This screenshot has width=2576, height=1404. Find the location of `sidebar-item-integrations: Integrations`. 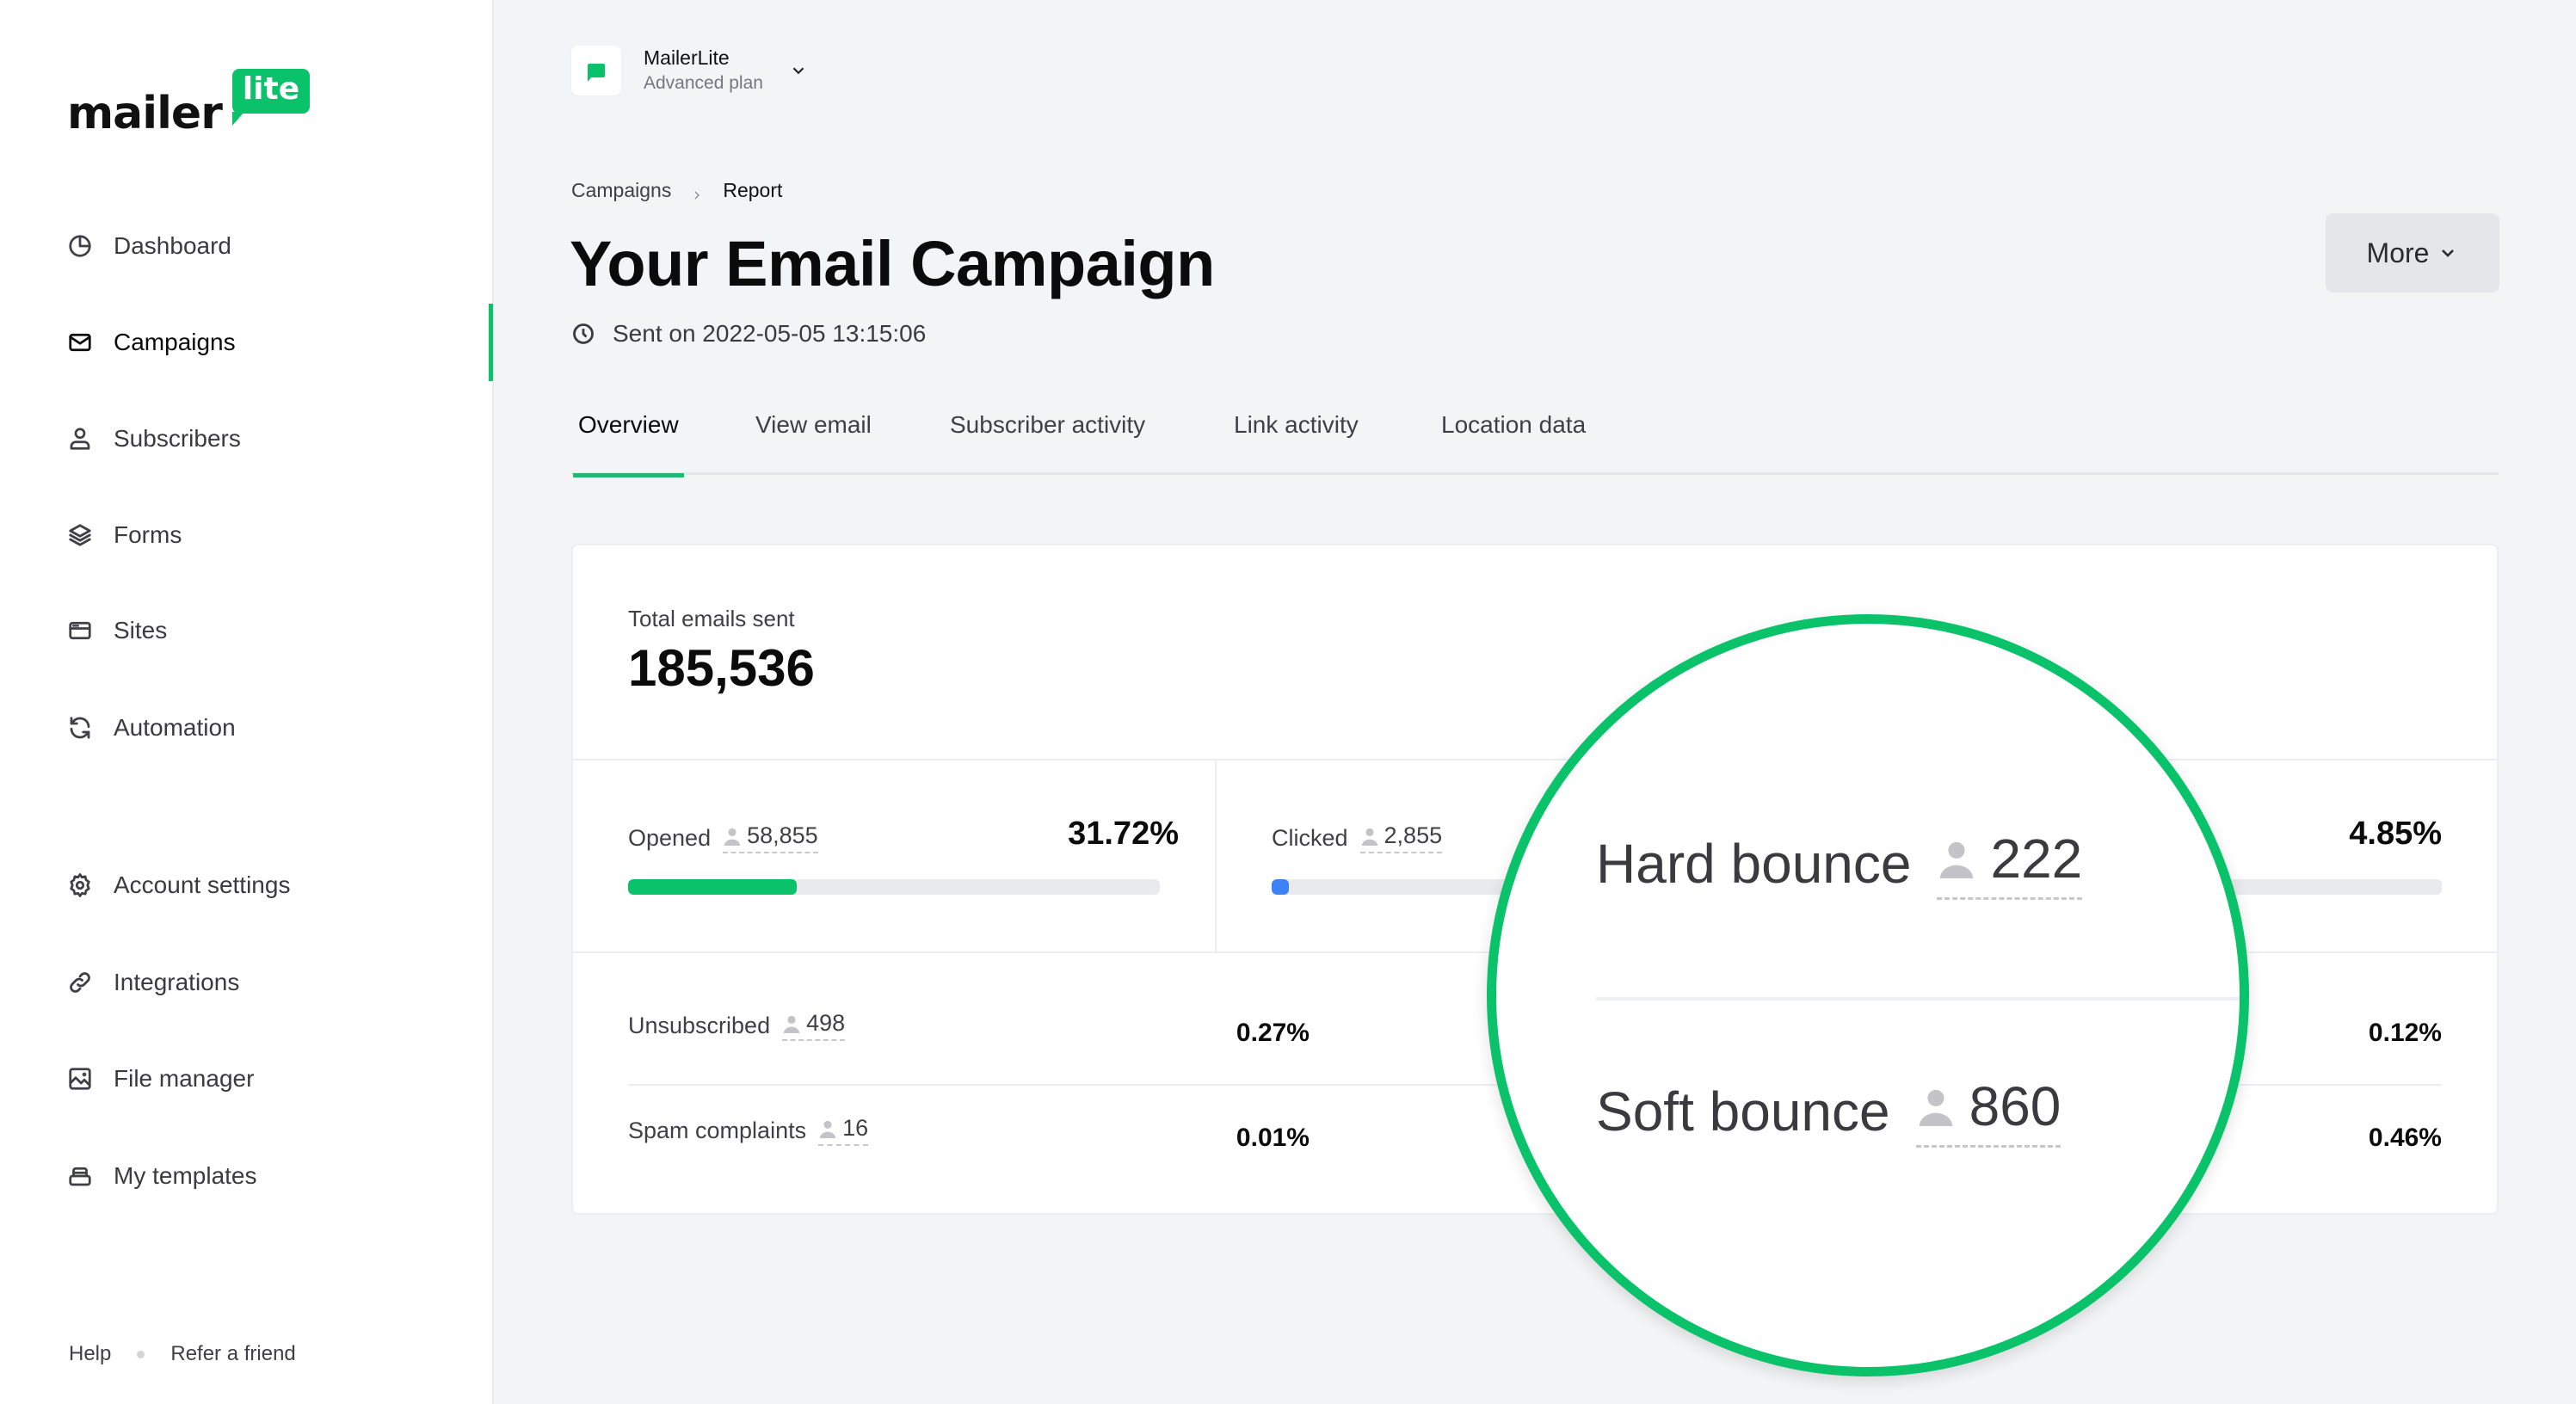

sidebar-item-integrations: Integrations is located at coordinates (153, 983).